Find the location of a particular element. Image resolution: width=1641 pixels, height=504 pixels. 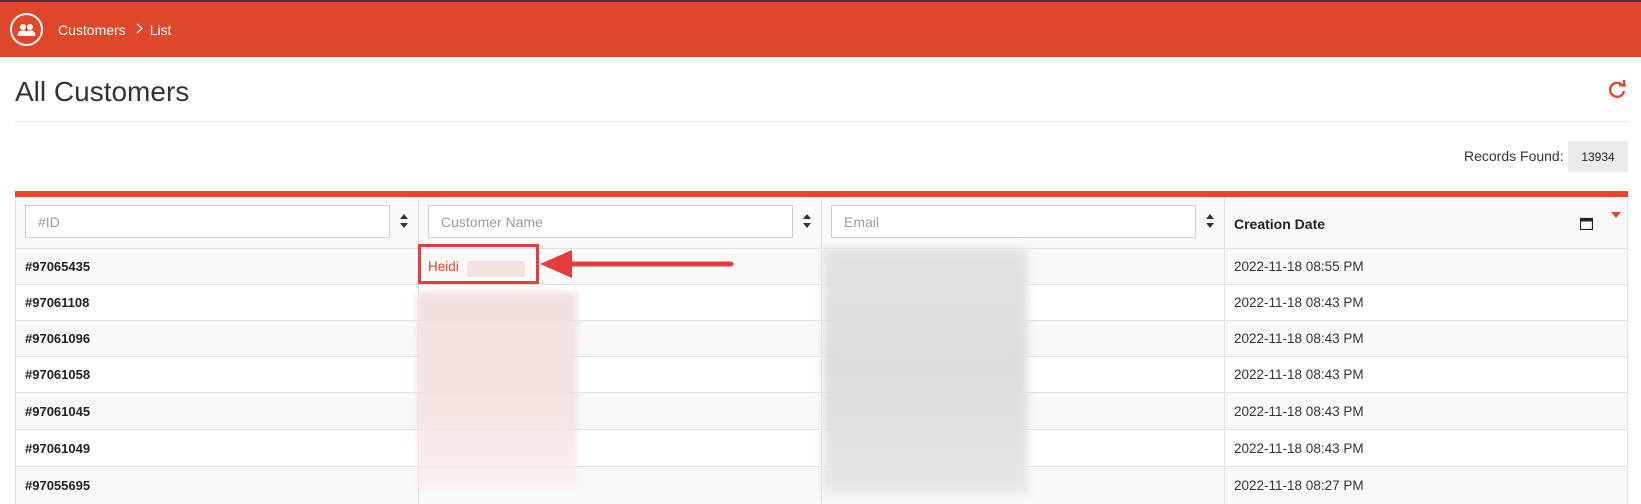

users-icon is located at coordinates (26, 29).